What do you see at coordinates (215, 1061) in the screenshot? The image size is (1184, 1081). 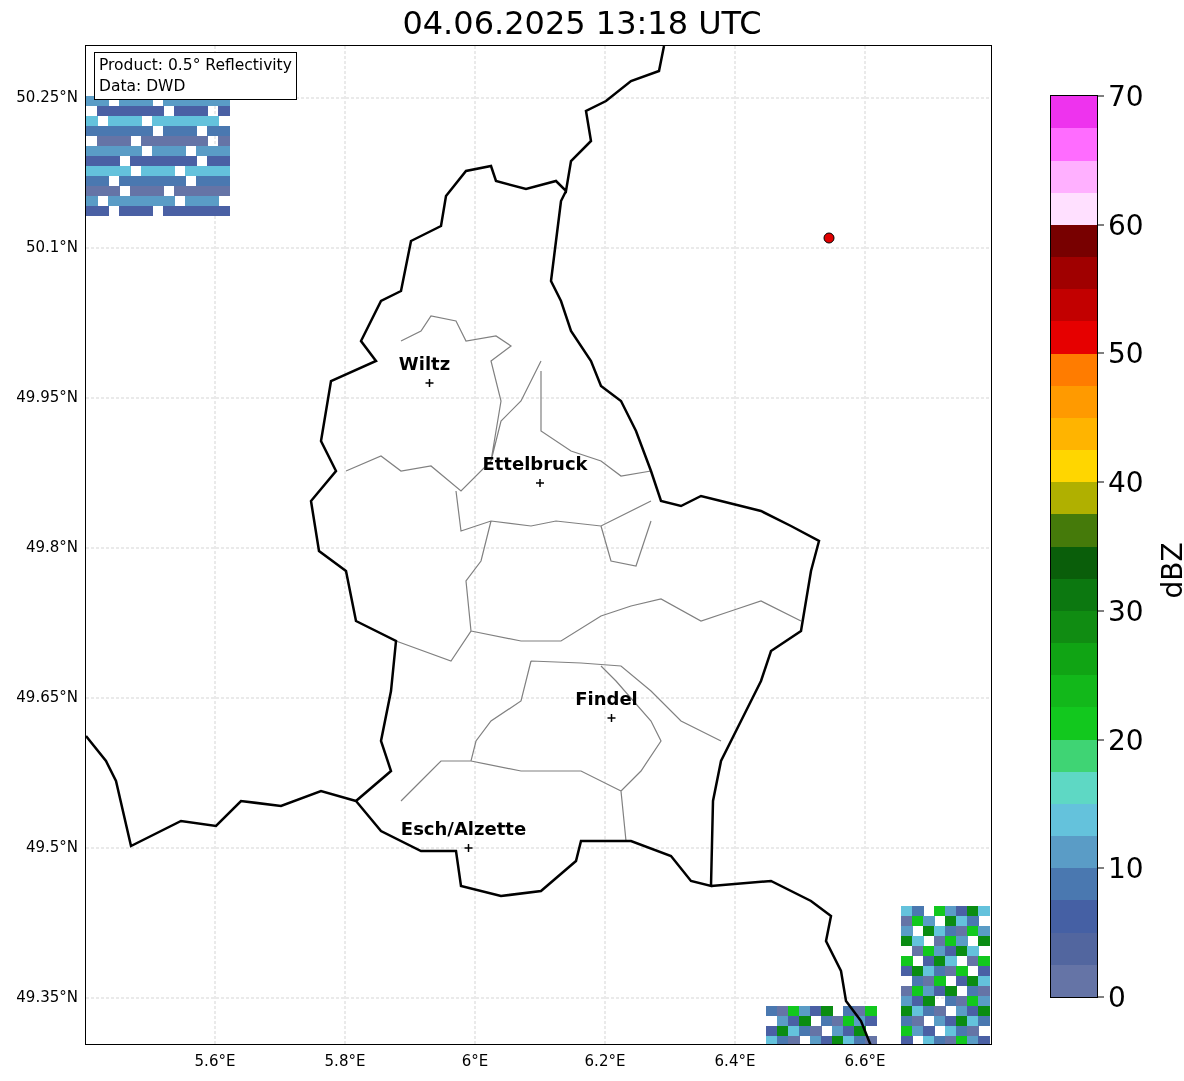 I see `longitude-label: 5.6°E` at bounding box center [215, 1061].